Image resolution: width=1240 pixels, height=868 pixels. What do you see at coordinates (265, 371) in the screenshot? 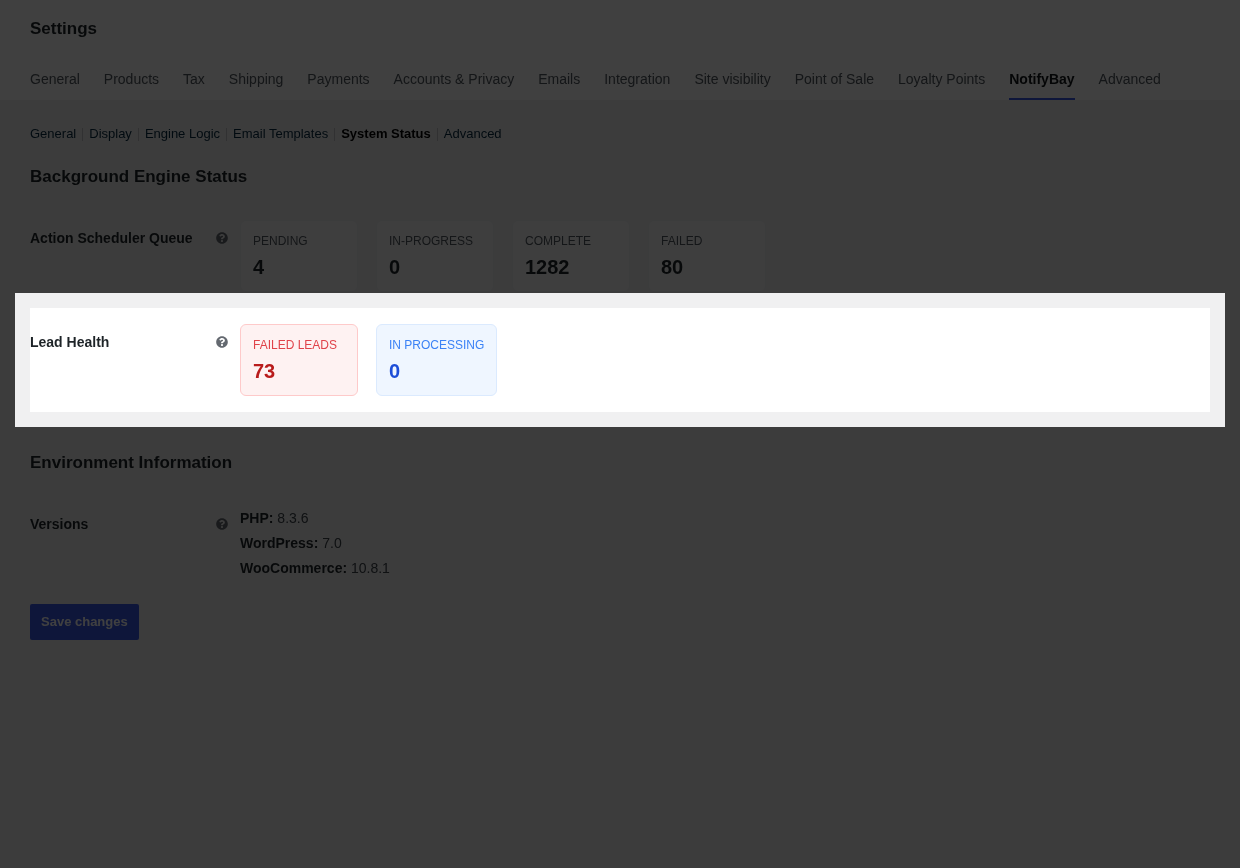
I see `stat-value: 73` at bounding box center [265, 371].